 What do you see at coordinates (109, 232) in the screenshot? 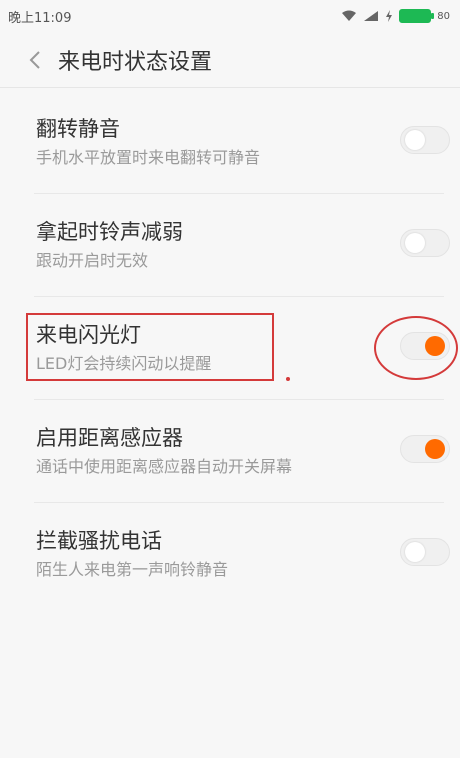
I see `setting-title: 拿起时铃声减弱` at bounding box center [109, 232].